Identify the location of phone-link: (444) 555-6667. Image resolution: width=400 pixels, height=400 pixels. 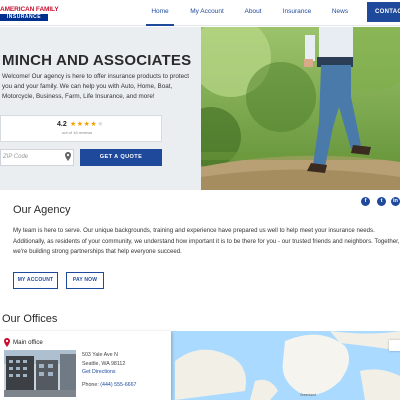
(118, 385).